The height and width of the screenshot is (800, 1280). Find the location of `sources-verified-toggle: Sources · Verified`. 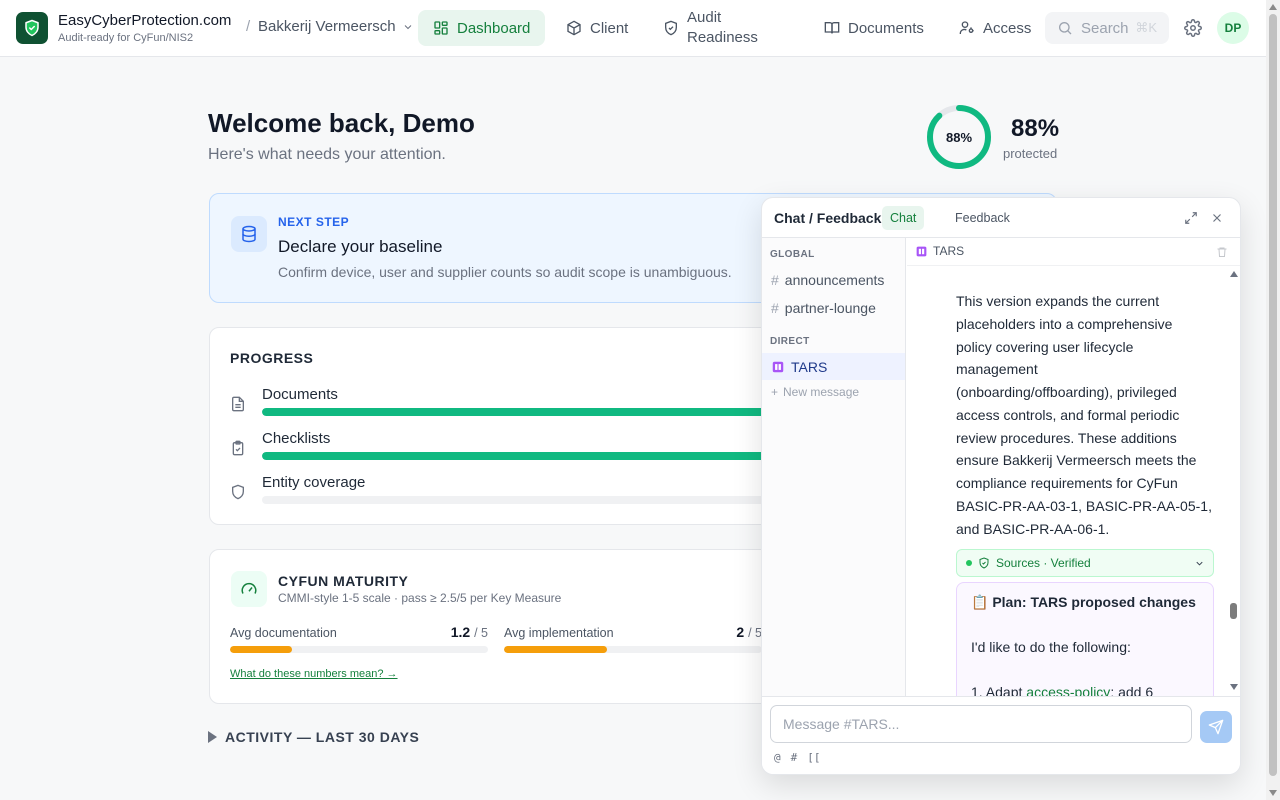

sources-verified-toggle: Sources · Verified is located at coordinates (1085, 563).